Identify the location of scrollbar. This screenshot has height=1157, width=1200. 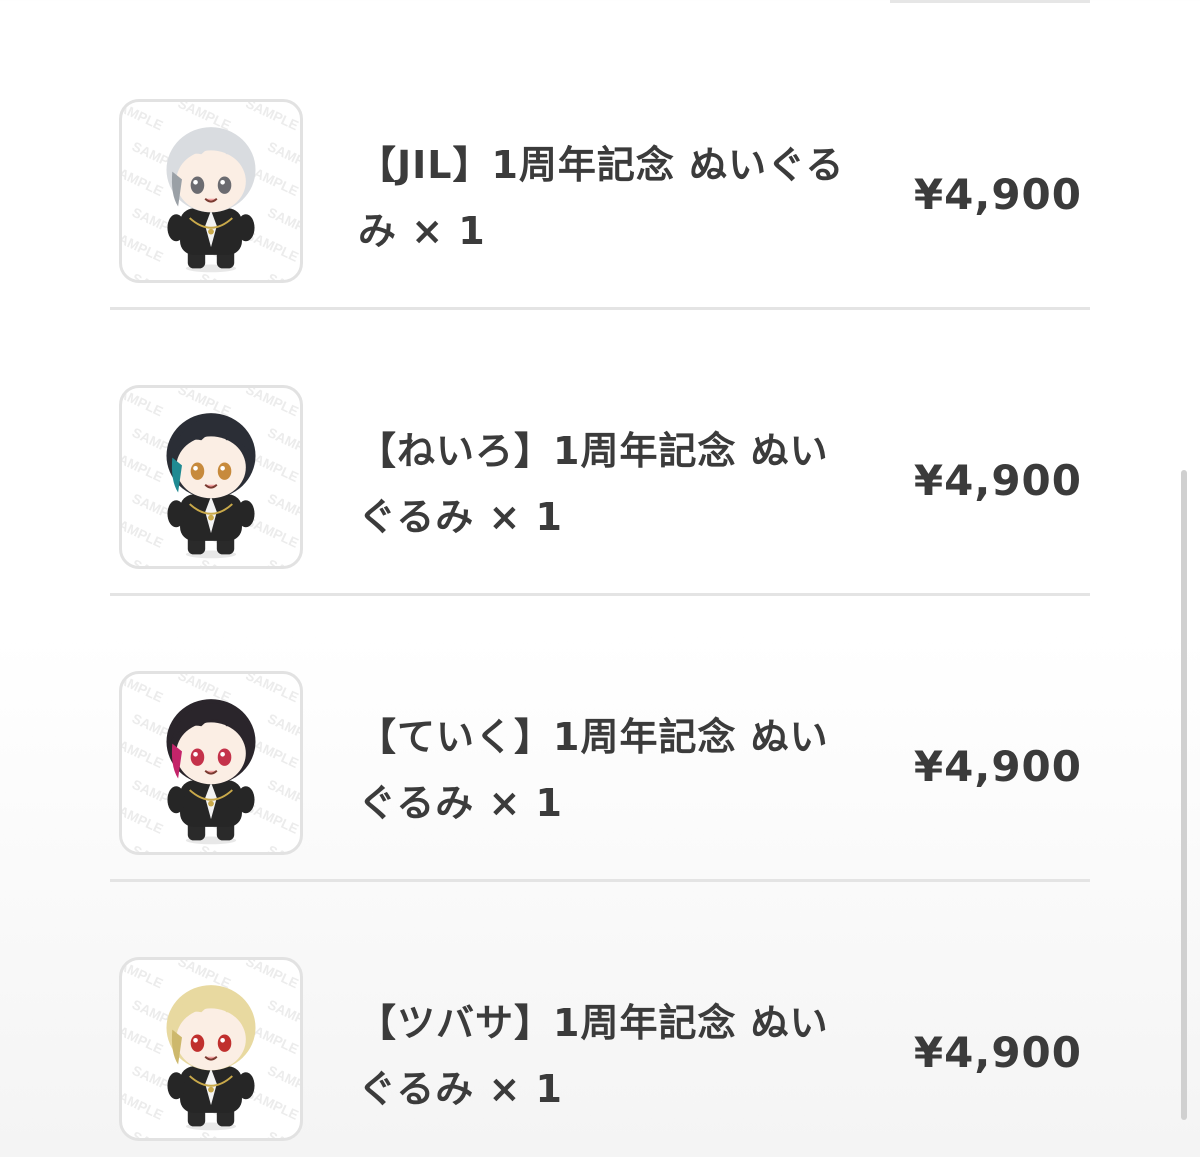
(1184, 795).